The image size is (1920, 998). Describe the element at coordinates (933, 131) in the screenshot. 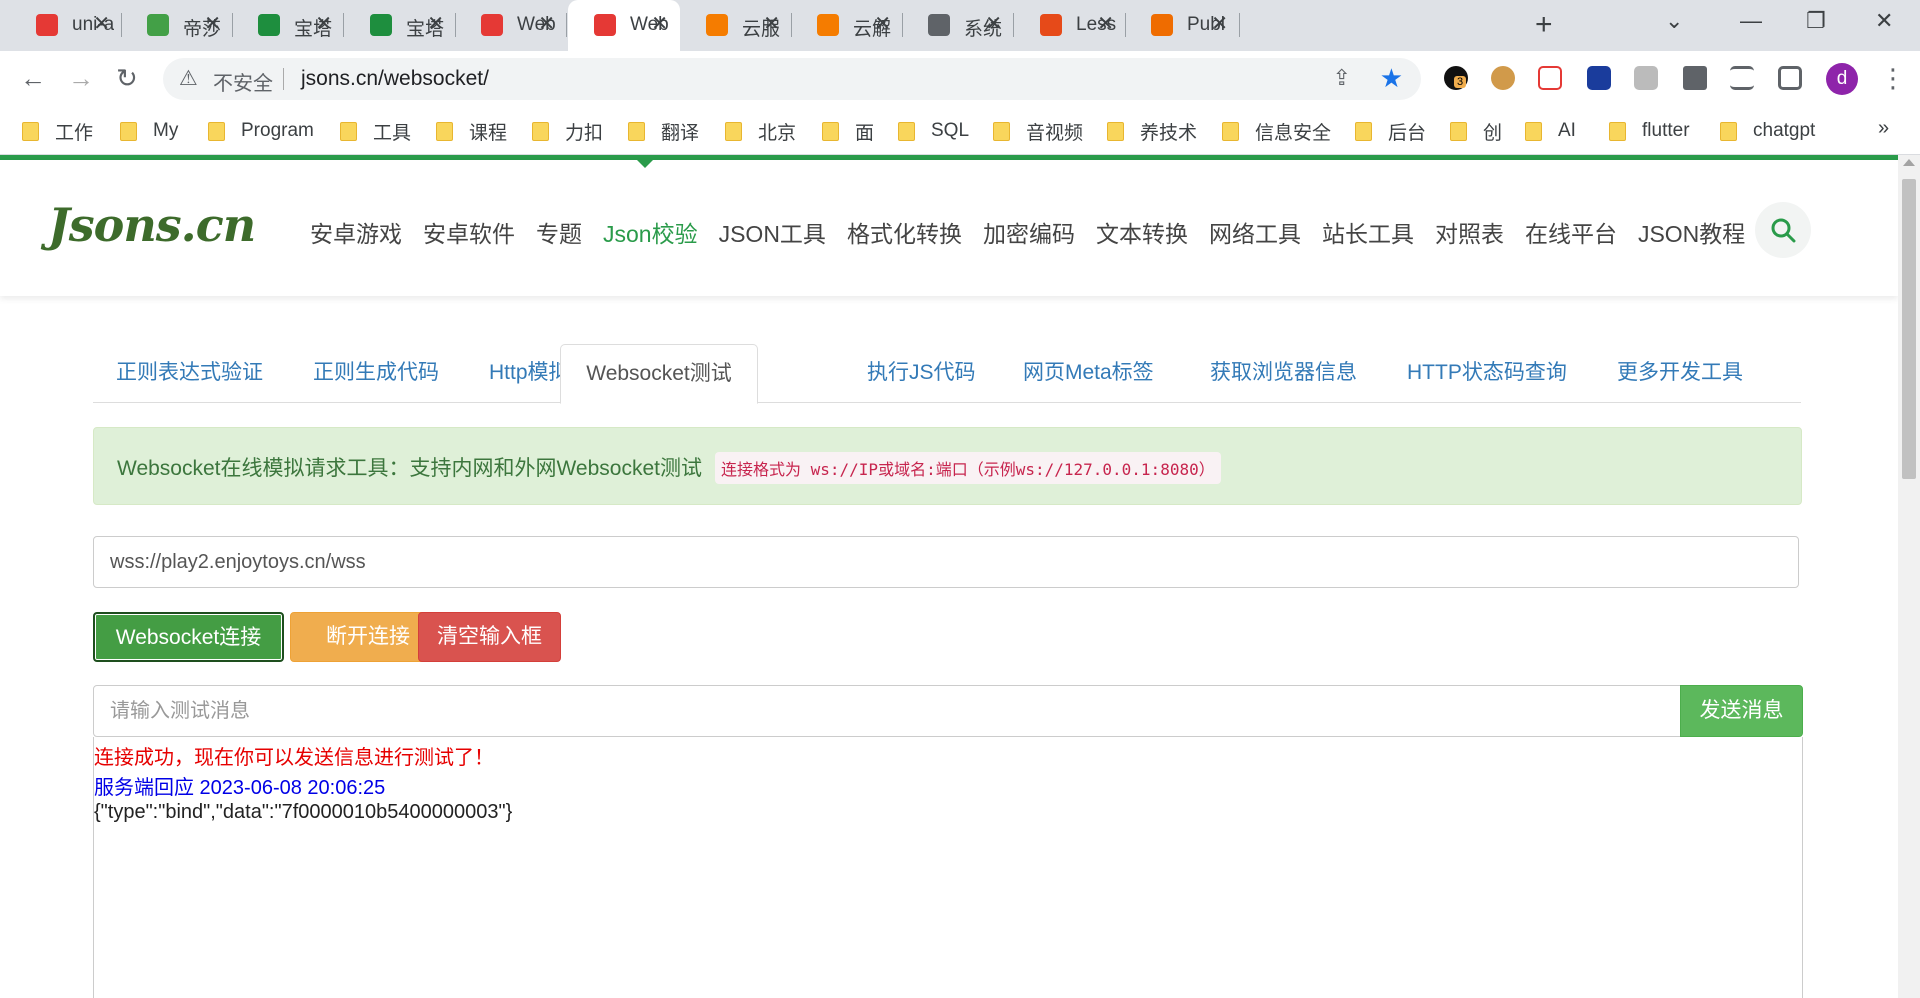

I see `bookmark-folder: SQL` at that location.